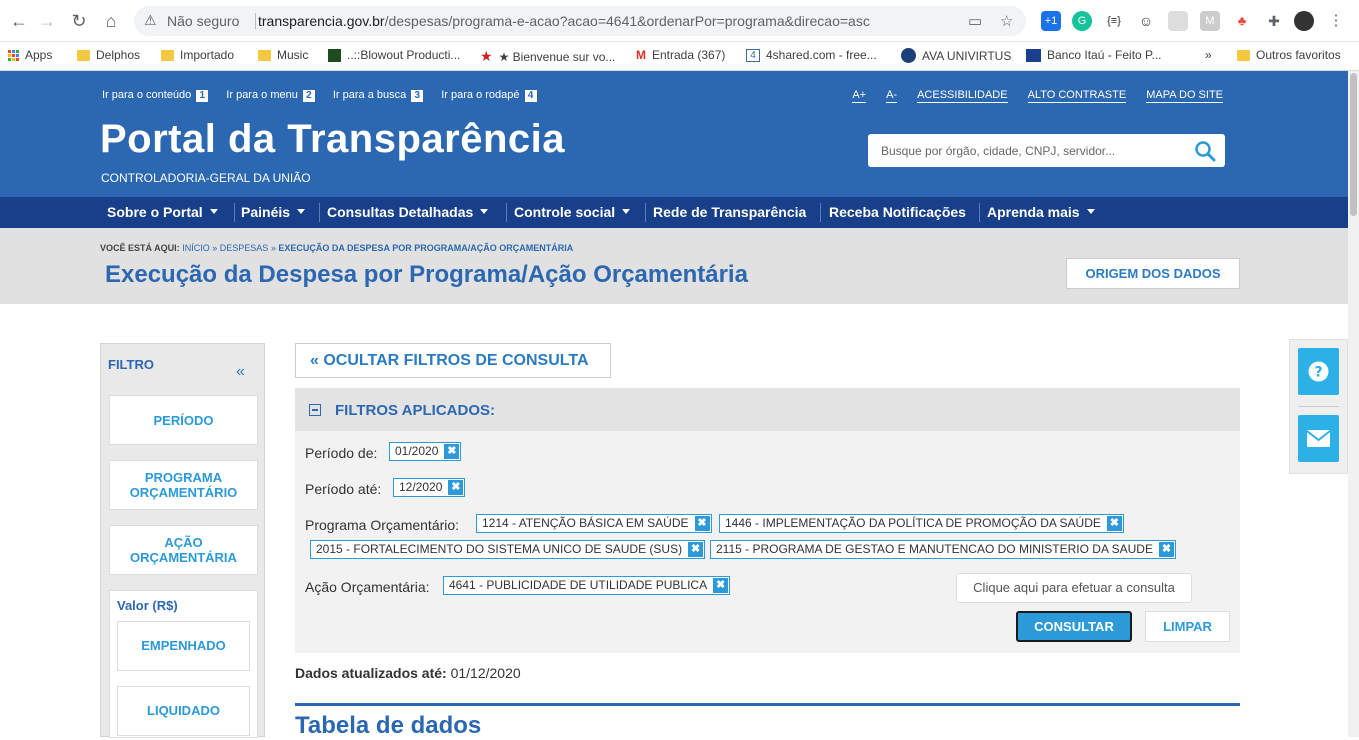 The image size is (1359, 740). What do you see at coordinates (956, 55) in the screenshot?
I see `bookmark-univirtus: AVA UNIVIRTUS` at bounding box center [956, 55].